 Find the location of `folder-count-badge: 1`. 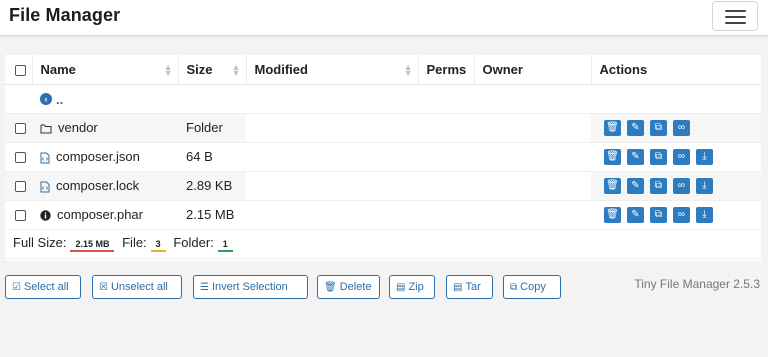

folder-count-badge: 1 is located at coordinates (225, 244).